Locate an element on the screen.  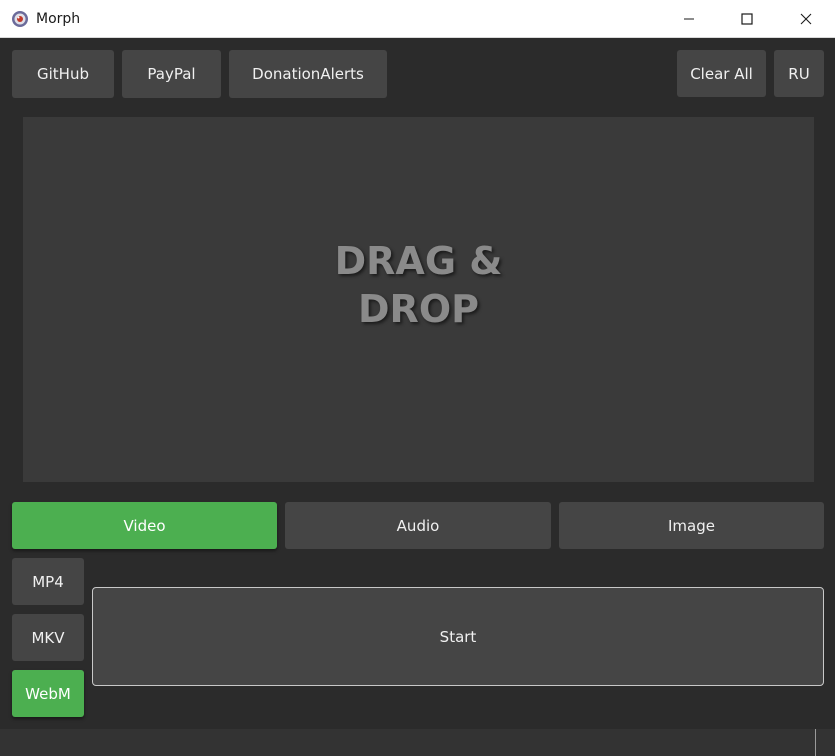
tab-video: Video is located at coordinates (144, 525).